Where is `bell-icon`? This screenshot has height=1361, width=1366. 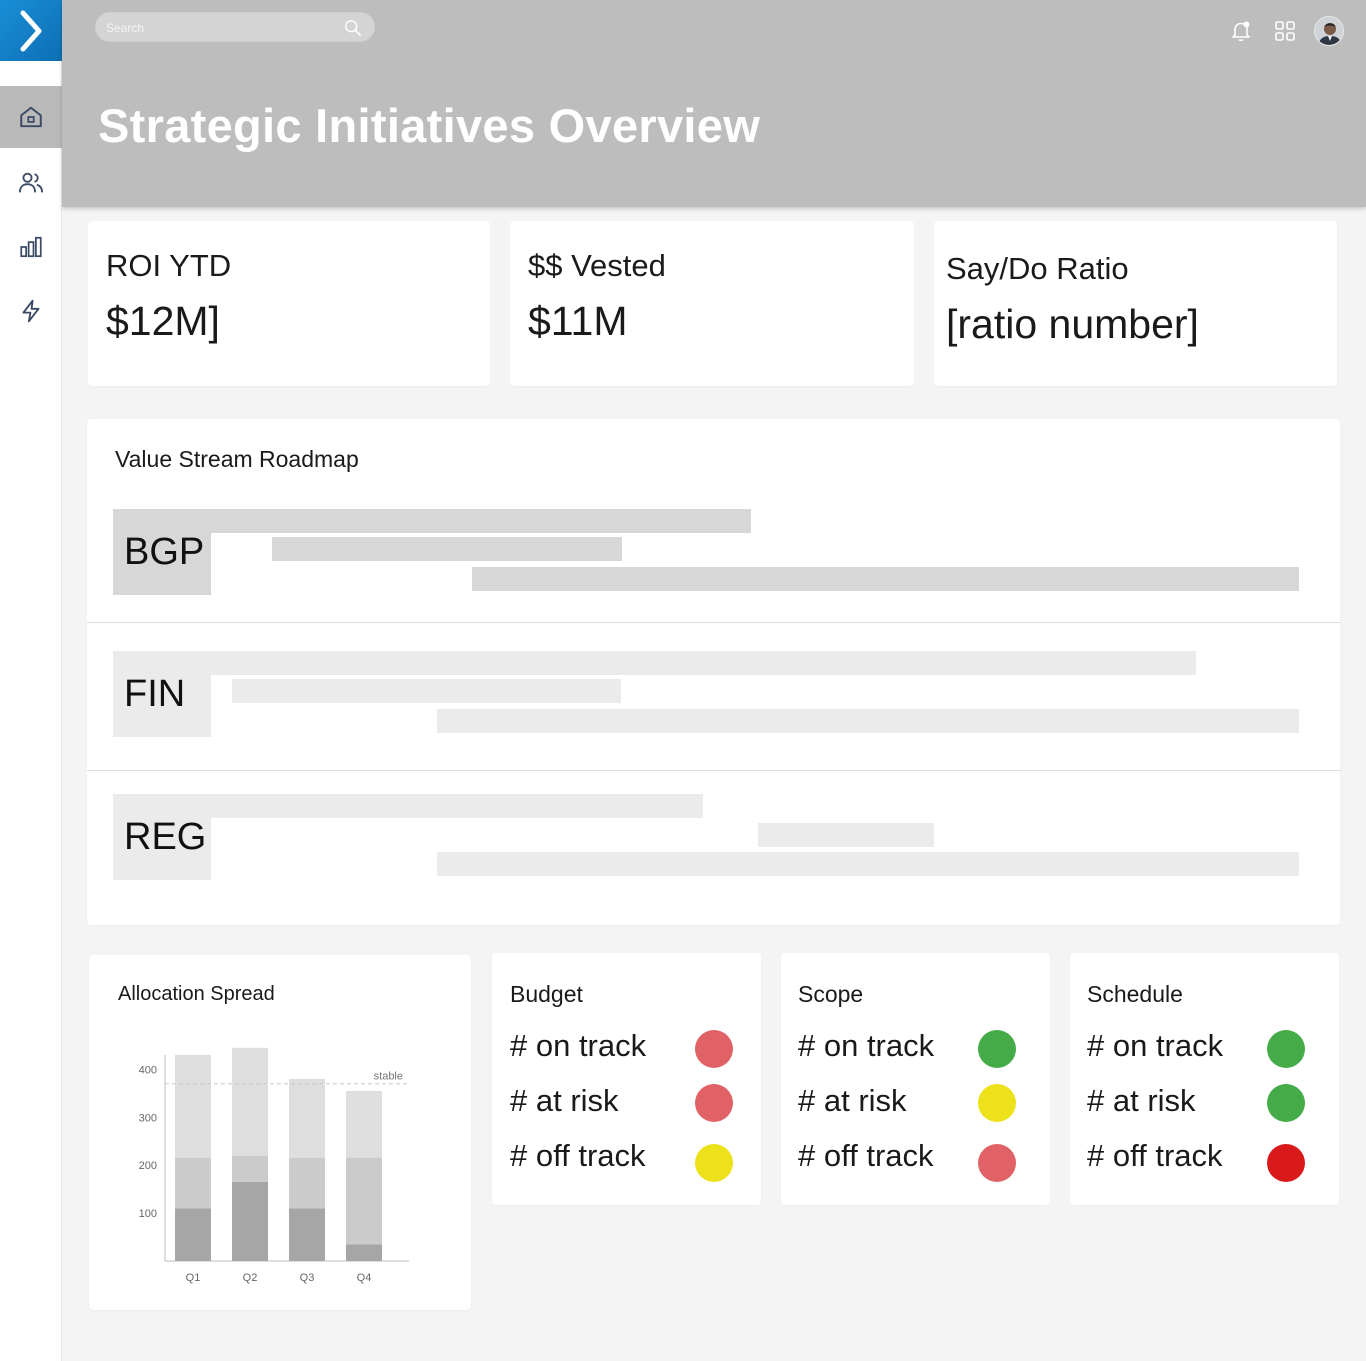
bell-icon is located at coordinates (1241, 31).